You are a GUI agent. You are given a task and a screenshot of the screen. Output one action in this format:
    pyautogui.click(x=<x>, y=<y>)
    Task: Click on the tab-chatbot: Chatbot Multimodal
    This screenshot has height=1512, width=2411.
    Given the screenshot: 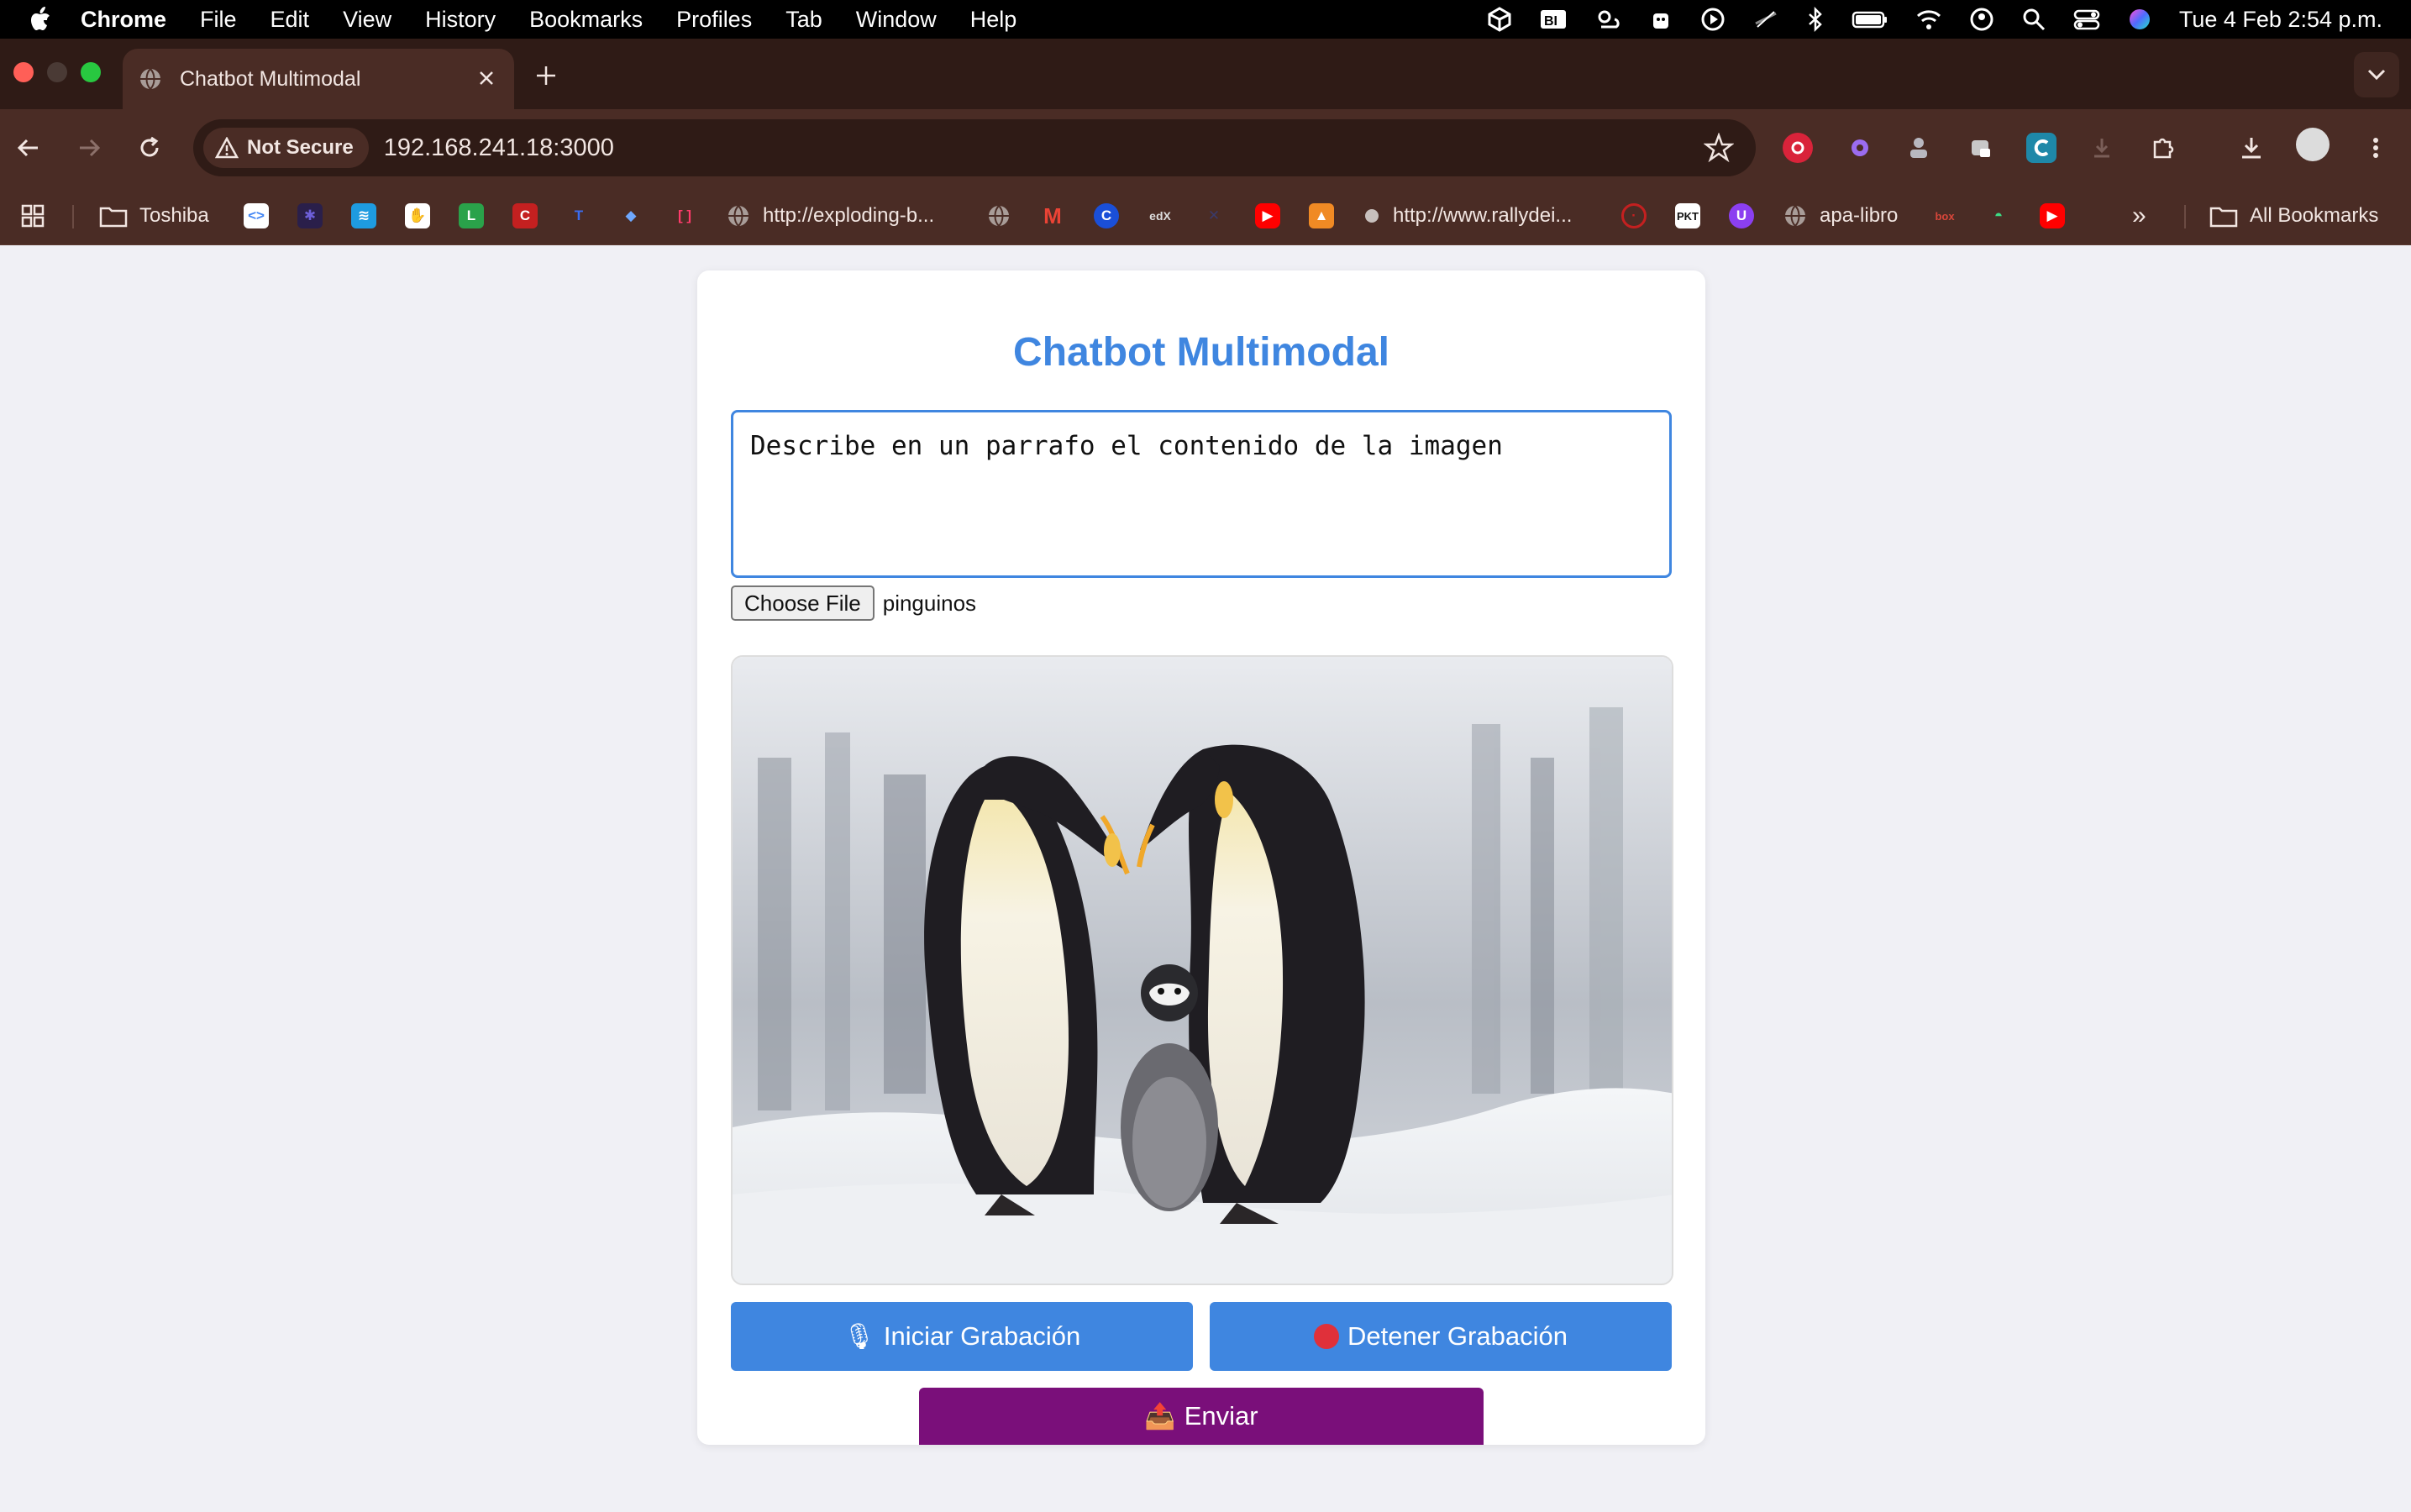 What is the action you would take?
    pyautogui.click(x=318, y=79)
    